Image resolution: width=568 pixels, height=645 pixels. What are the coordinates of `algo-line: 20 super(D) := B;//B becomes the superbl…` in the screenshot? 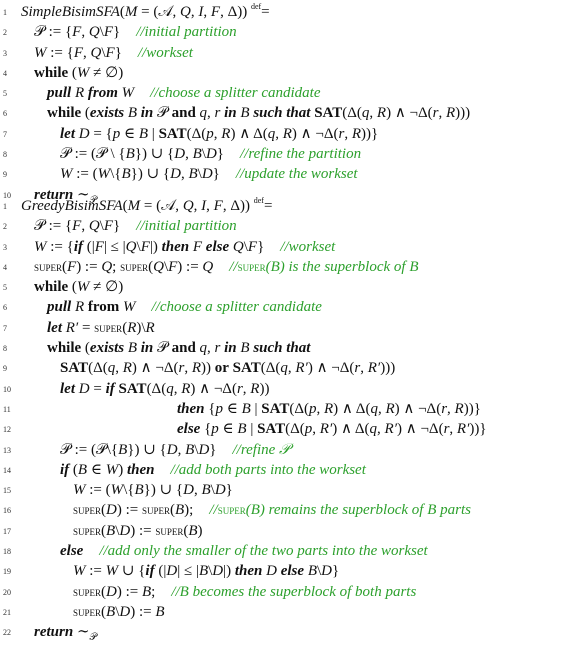 It's located at (284, 592).